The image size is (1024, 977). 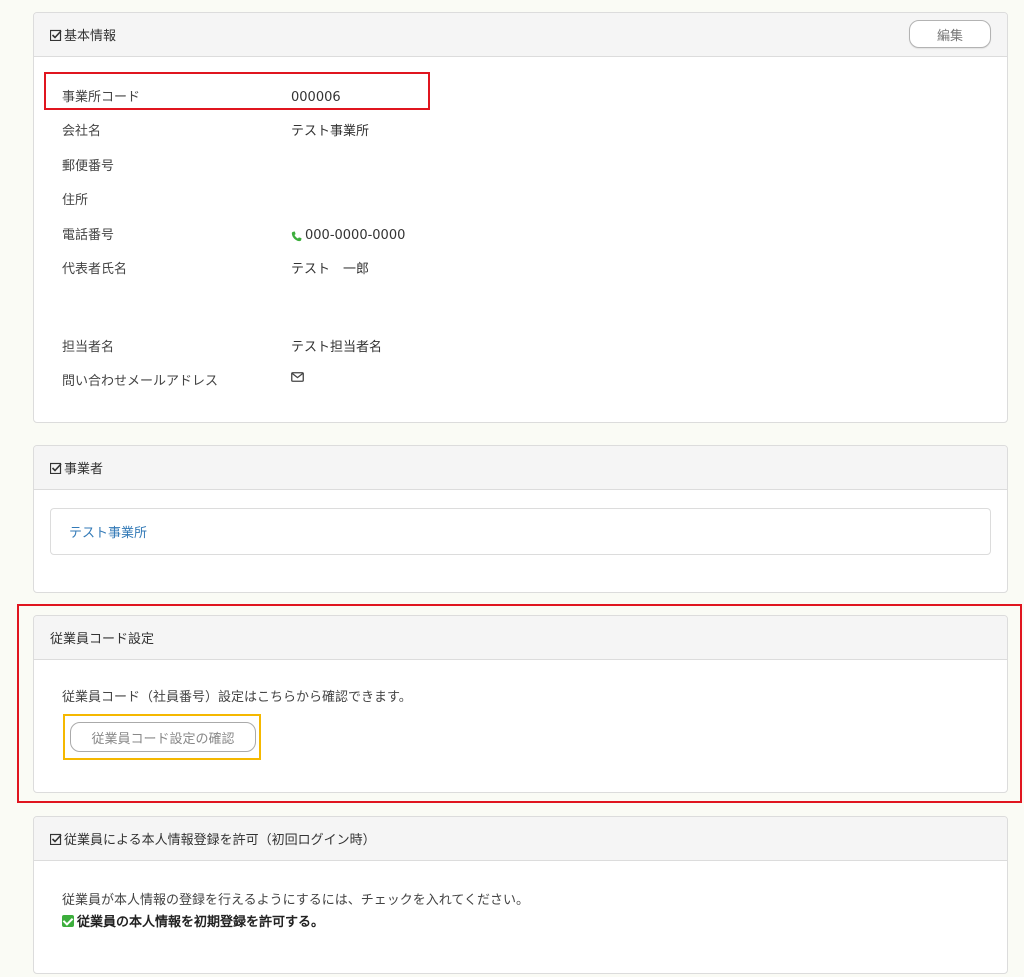 I want to click on field-label-contact-person: 担当者名, so click(x=88, y=347).